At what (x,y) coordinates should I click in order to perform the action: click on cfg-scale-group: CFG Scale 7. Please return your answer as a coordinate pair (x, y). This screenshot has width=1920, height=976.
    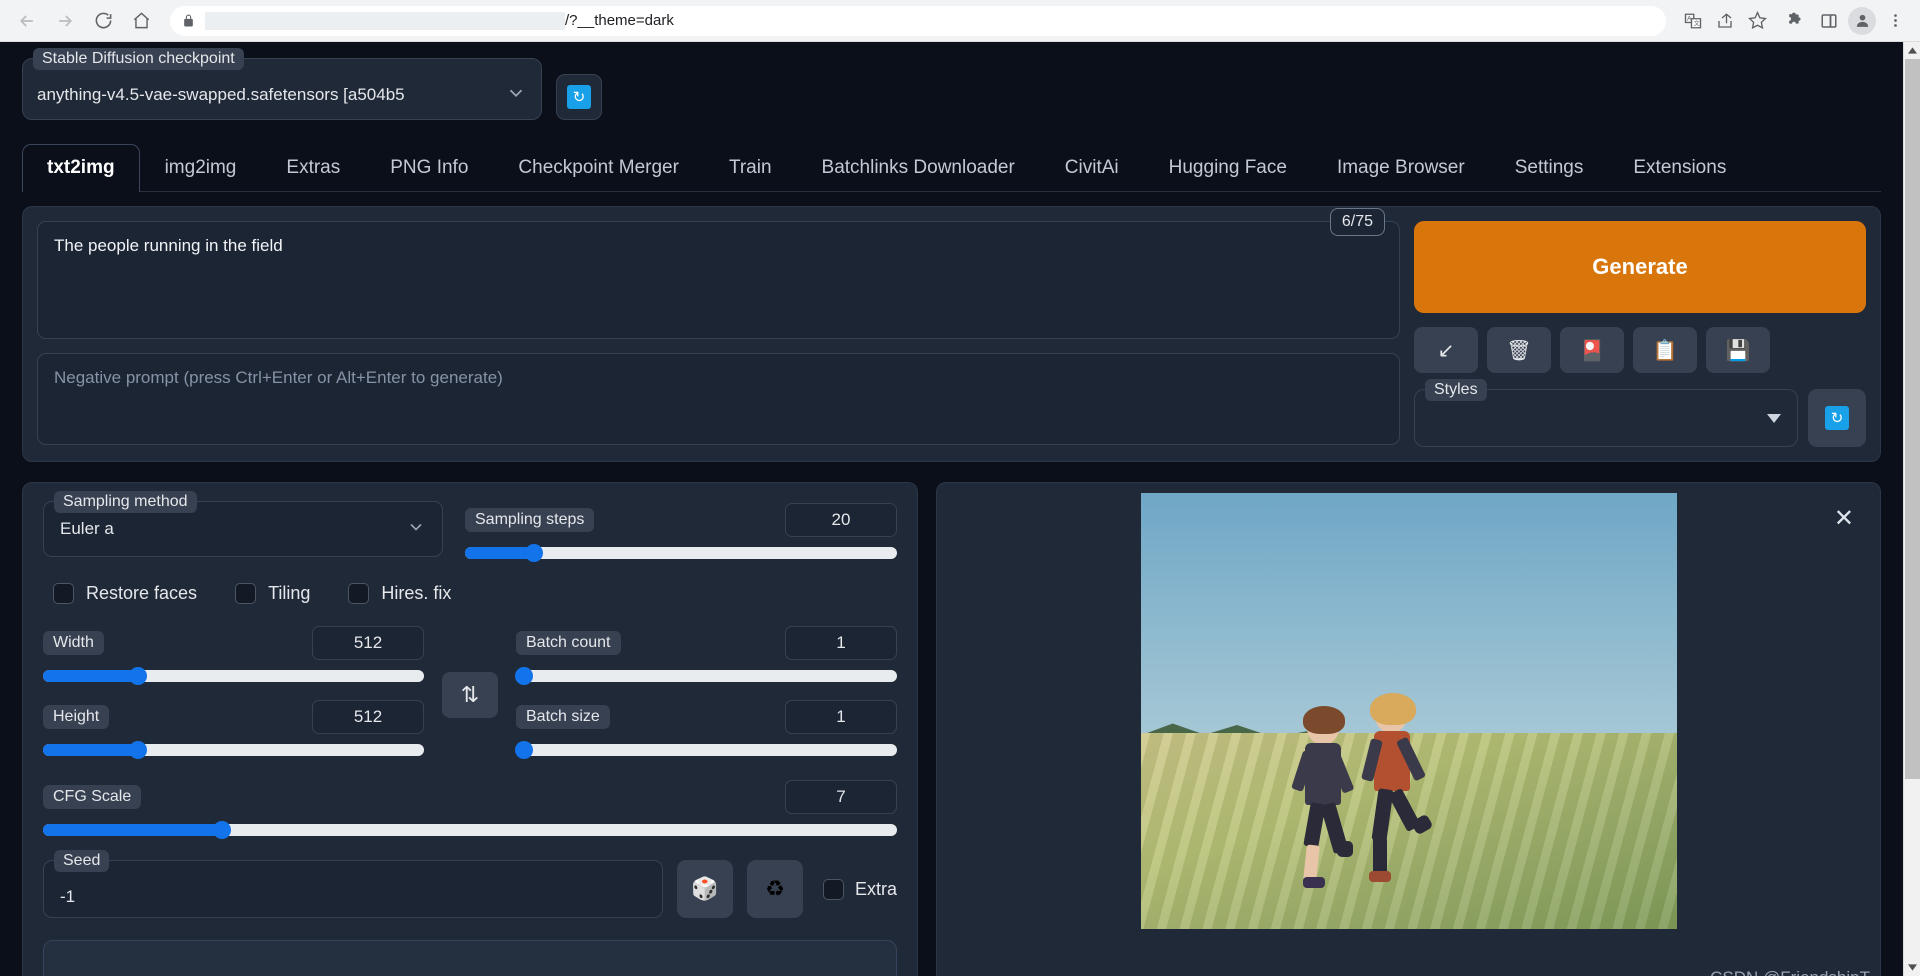
    Looking at the image, I should click on (470, 809).